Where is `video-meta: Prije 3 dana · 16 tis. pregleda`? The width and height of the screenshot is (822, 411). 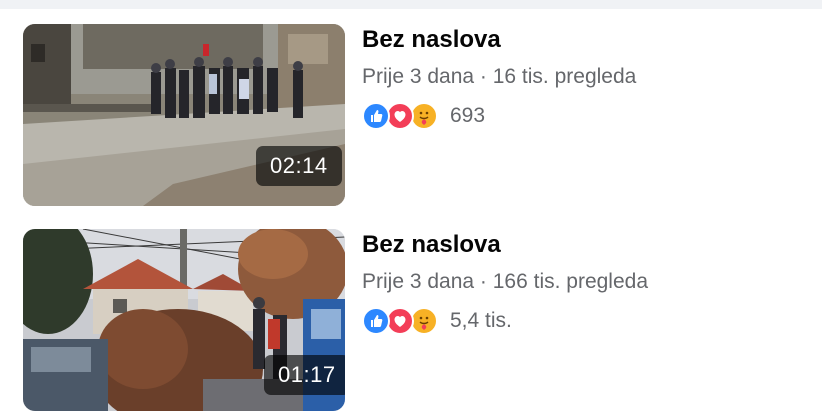 video-meta: Prije 3 dana · 16 tis. pregleda is located at coordinates (499, 76).